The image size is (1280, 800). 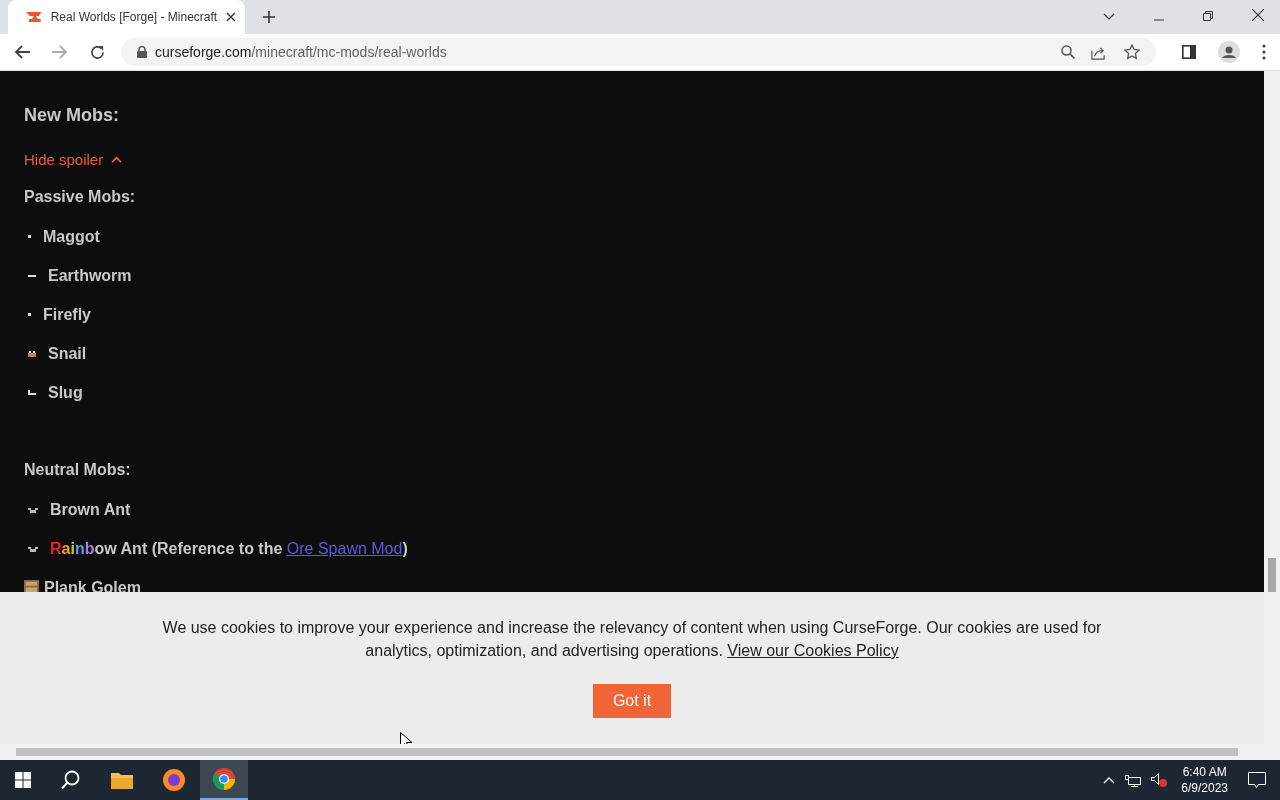 What do you see at coordinates (644, 159) in the screenshot?
I see `spoiler-toggle: Hide spoiler` at bounding box center [644, 159].